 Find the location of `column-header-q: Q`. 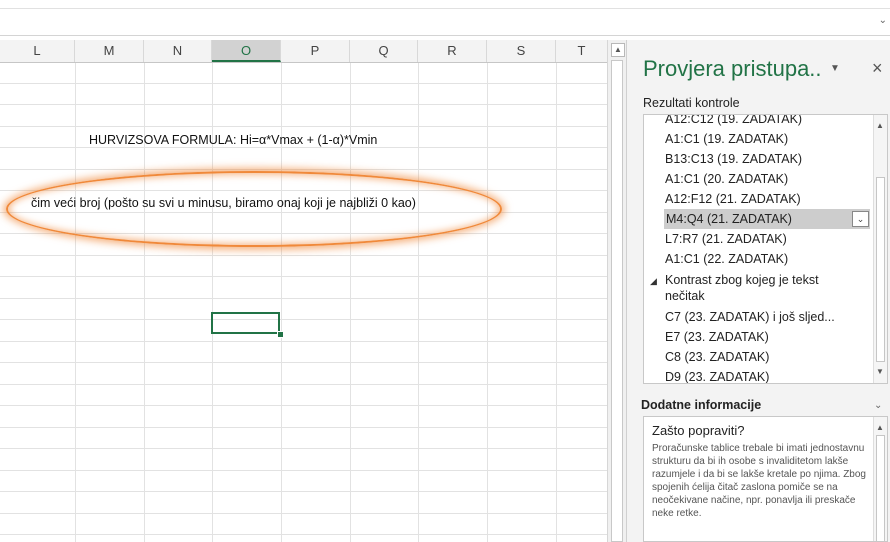

column-header-q: Q is located at coordinates (384, 51).